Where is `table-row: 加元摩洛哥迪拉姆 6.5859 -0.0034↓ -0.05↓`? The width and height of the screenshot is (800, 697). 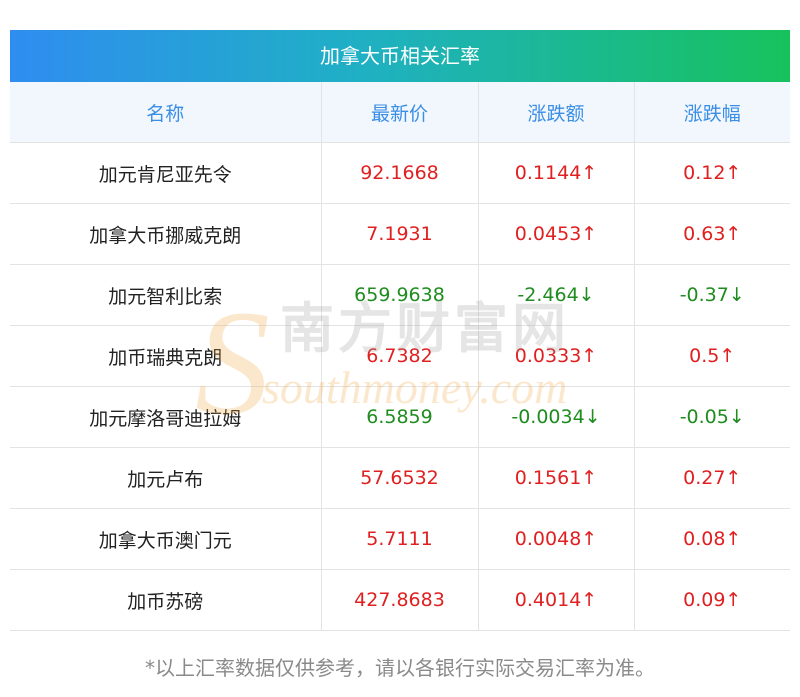 table-row: 加元摩洛哥迪拉姆 6.5859 -0.0034↓ -0.05↓ is located at coordinates (400, 417).